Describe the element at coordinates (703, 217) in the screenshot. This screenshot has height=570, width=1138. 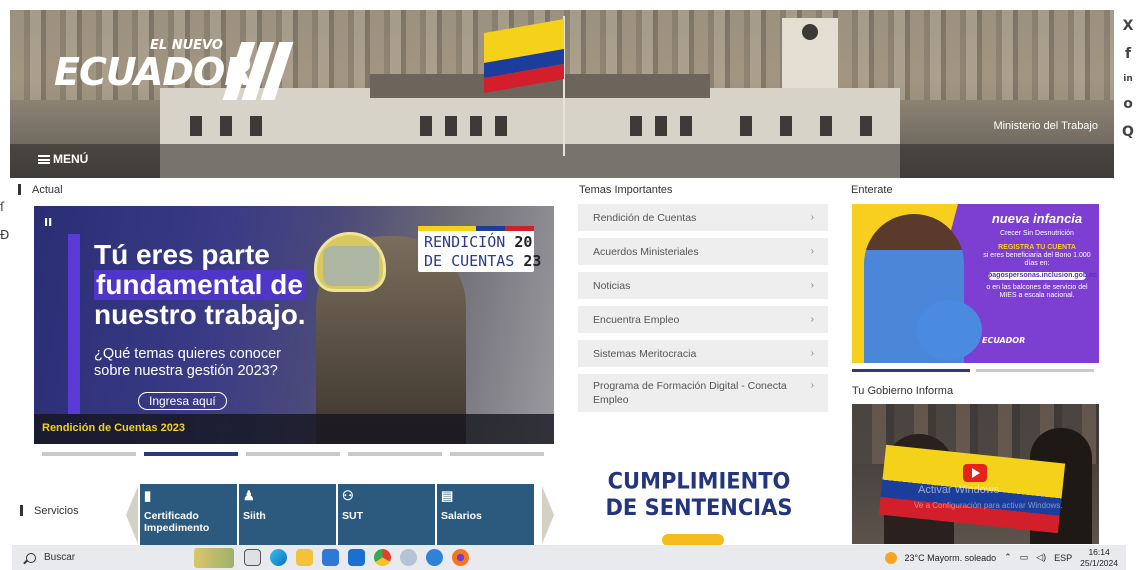
I see `tema-link-rendicion: Rendición de Cuentas ›` at that location.